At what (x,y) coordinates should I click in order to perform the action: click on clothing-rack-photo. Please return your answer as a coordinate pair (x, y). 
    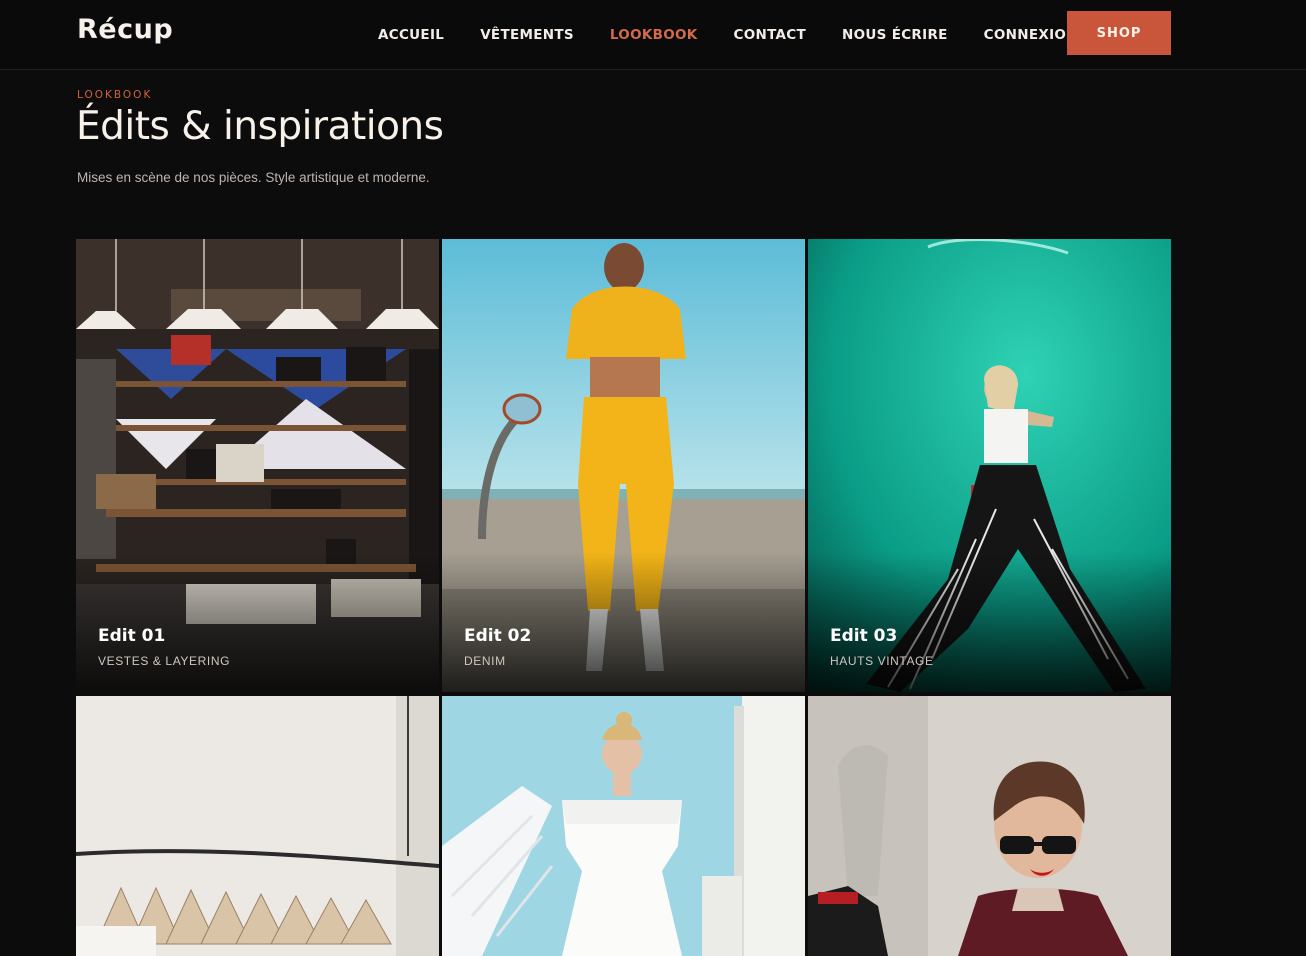
    Looking at the image, I should click on (257, 826).